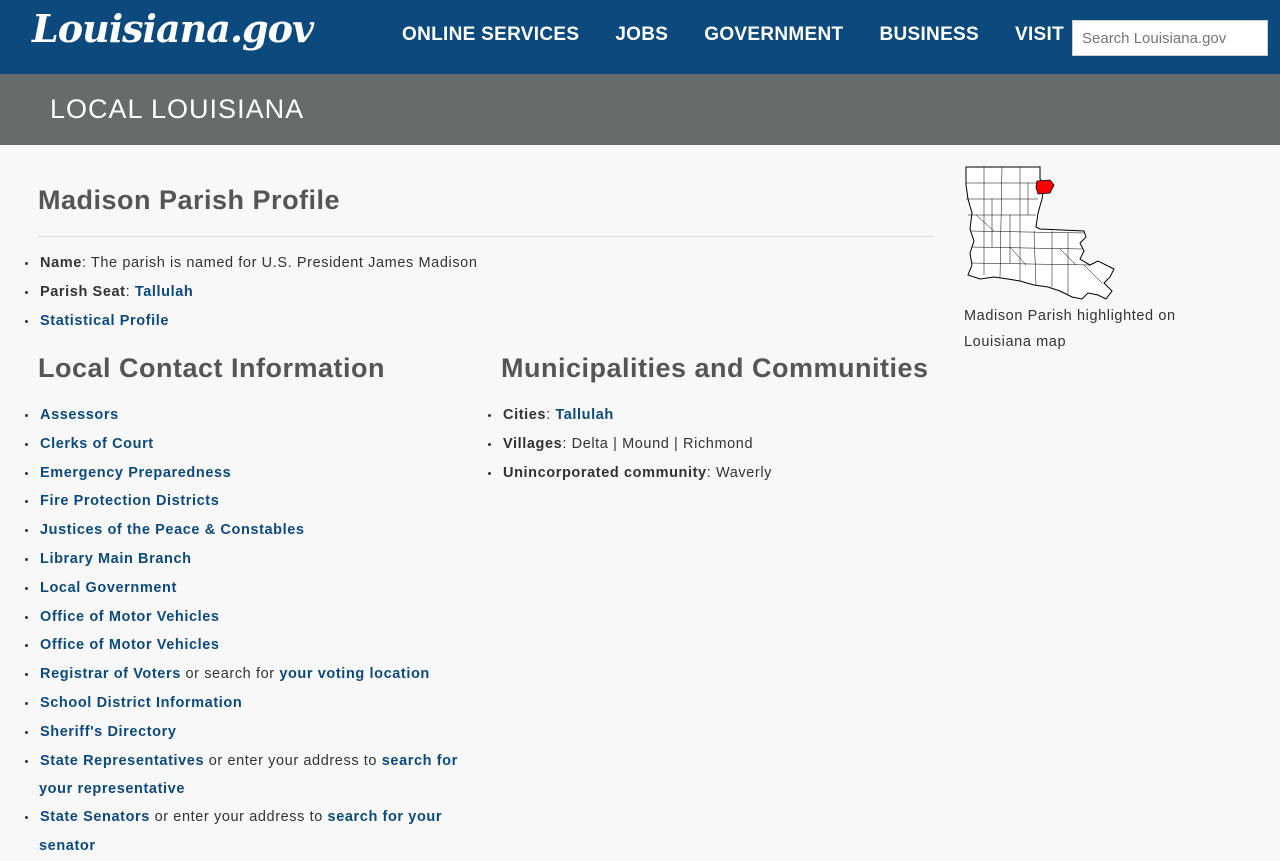 The height and width of the screenshot is (861, 1280). Describe the element at coordinates (490, 35) in the screenshot. I see `nav-online-services: ONLINE SERVICES` at that location.